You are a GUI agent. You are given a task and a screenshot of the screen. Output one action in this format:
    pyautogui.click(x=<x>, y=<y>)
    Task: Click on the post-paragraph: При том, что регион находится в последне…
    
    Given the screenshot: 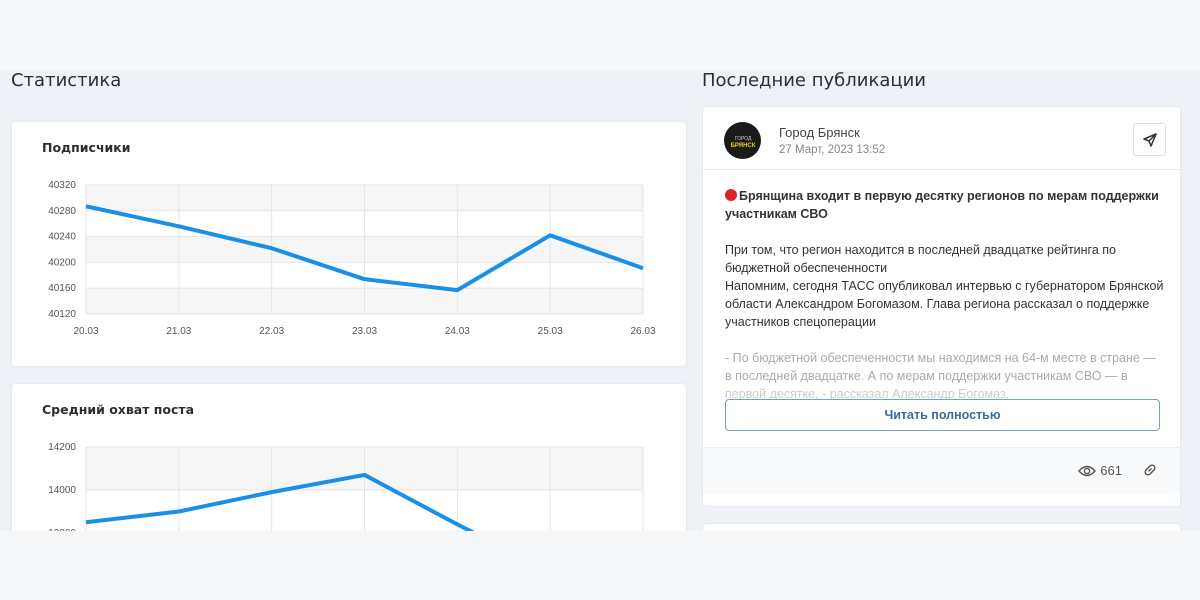 What is the action you would take?
    pyautogui.click(x=920, y=259)
    